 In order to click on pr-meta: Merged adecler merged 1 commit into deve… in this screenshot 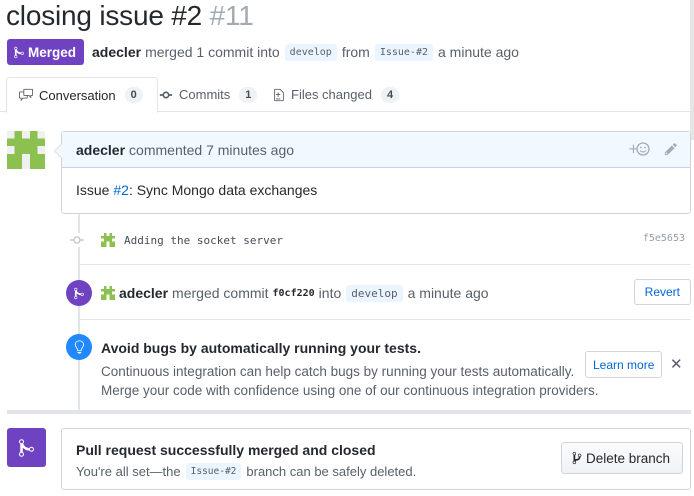, I will do `click(263, 52)`.